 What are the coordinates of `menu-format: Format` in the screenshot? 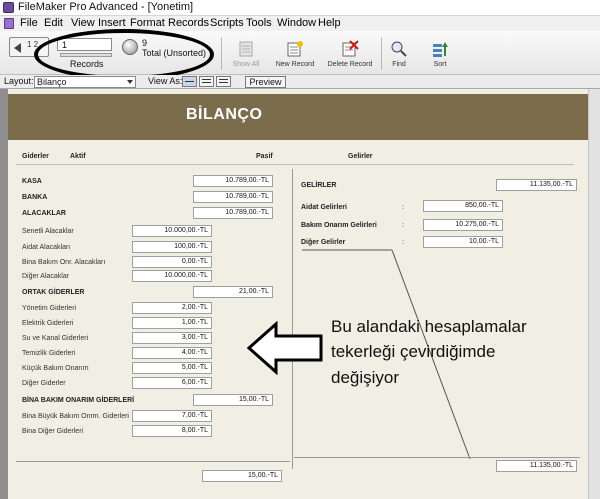 It's located at (147, 23).